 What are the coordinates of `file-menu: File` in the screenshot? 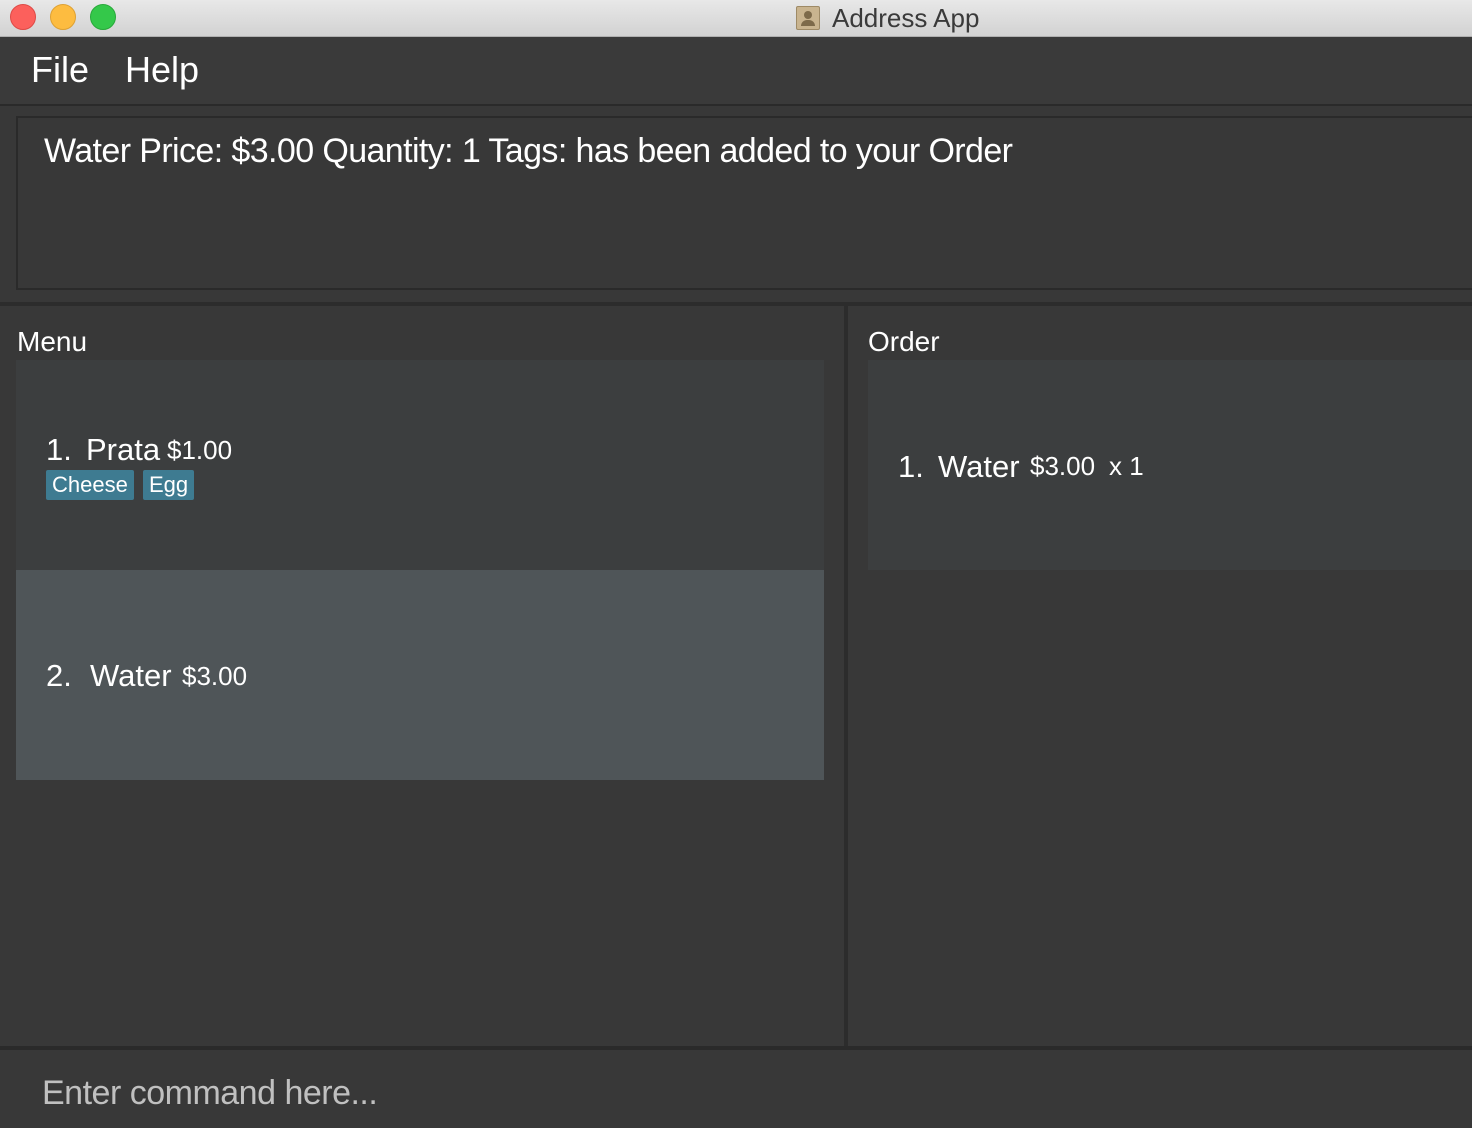 It's located at (60, 70).